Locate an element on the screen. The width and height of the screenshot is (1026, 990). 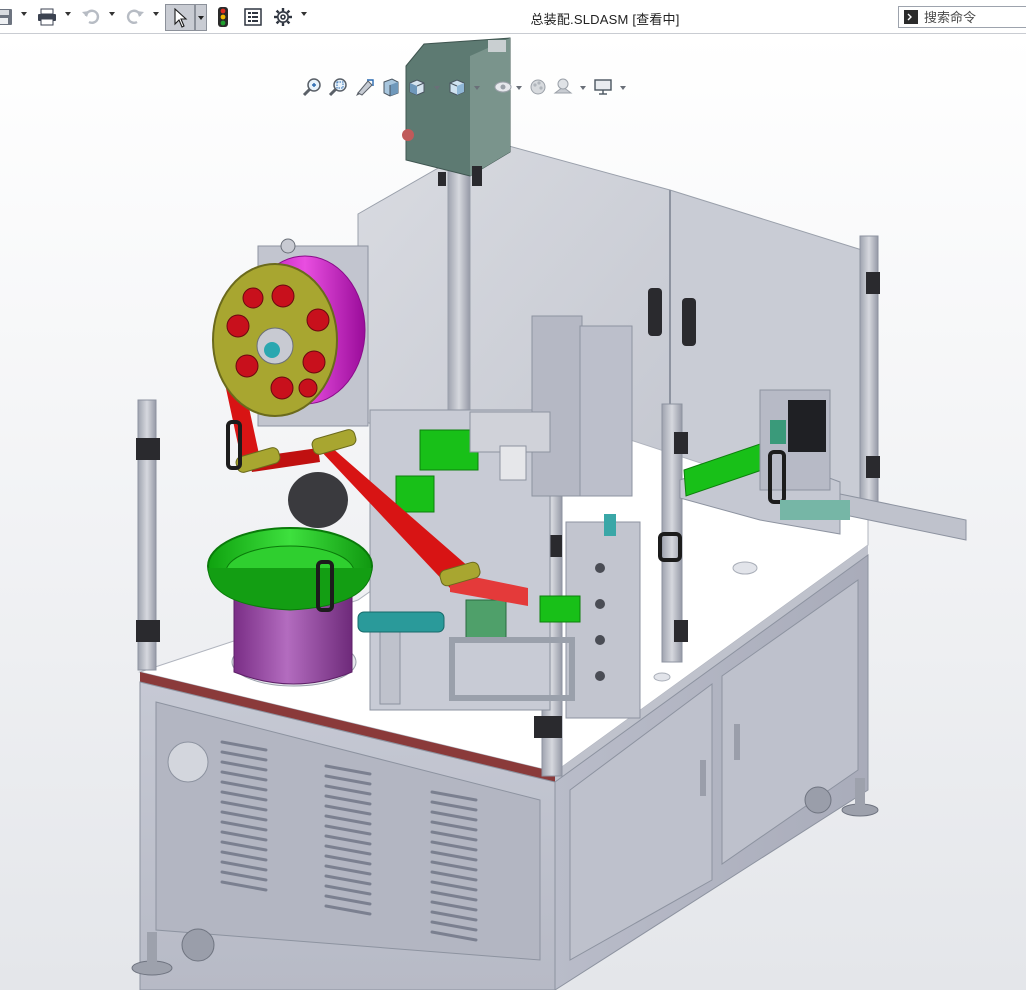
options-gear-icon is located at coordinates (283, 17).